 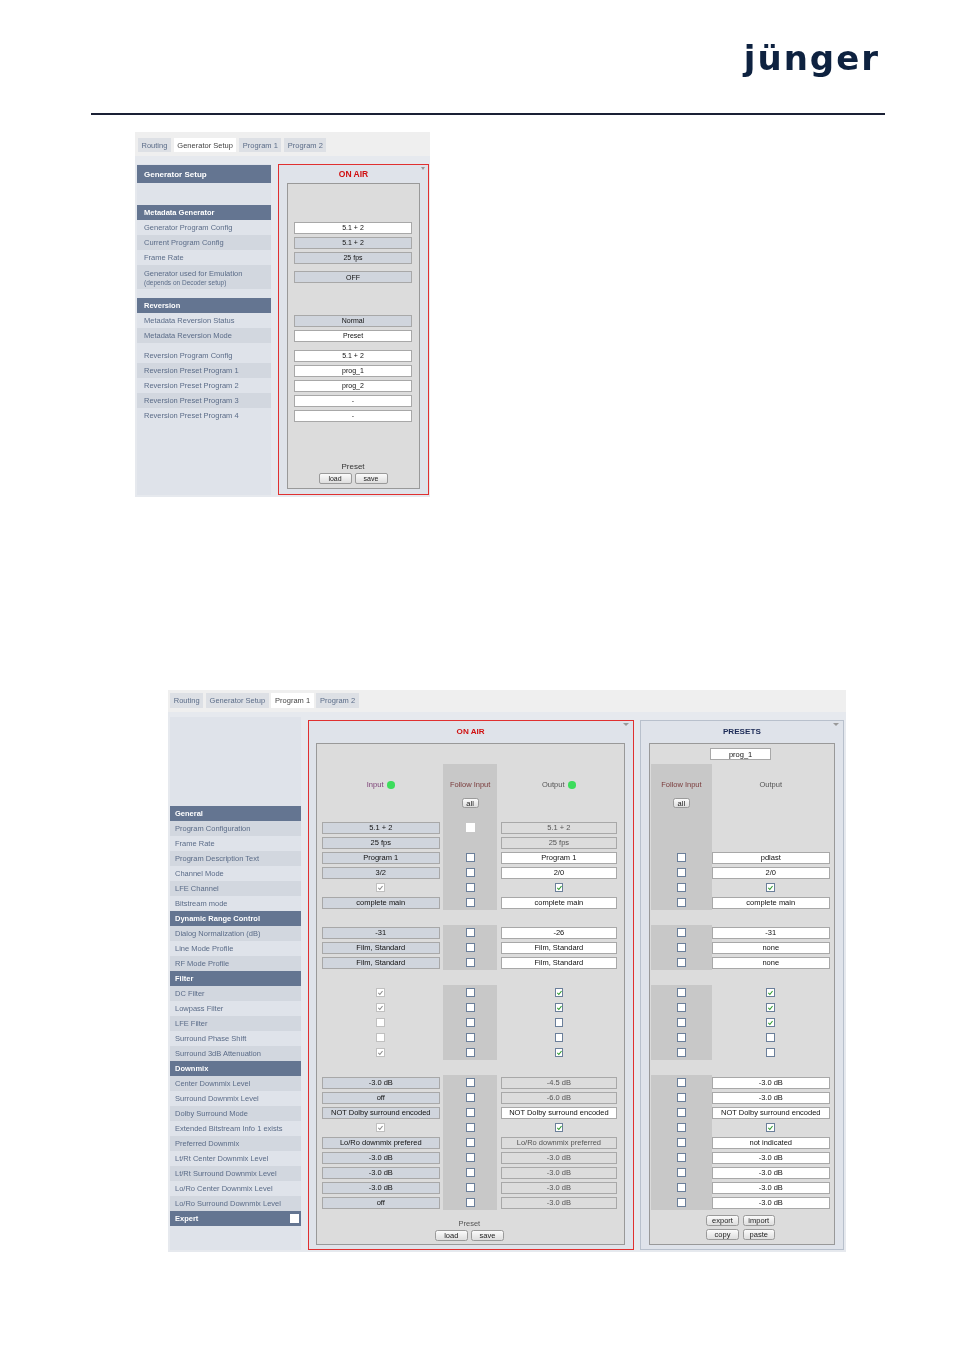 What do you see at coordinates (558, 932) in the screenshot?
I see `value-field: -26` at bounding box center [558, 932].